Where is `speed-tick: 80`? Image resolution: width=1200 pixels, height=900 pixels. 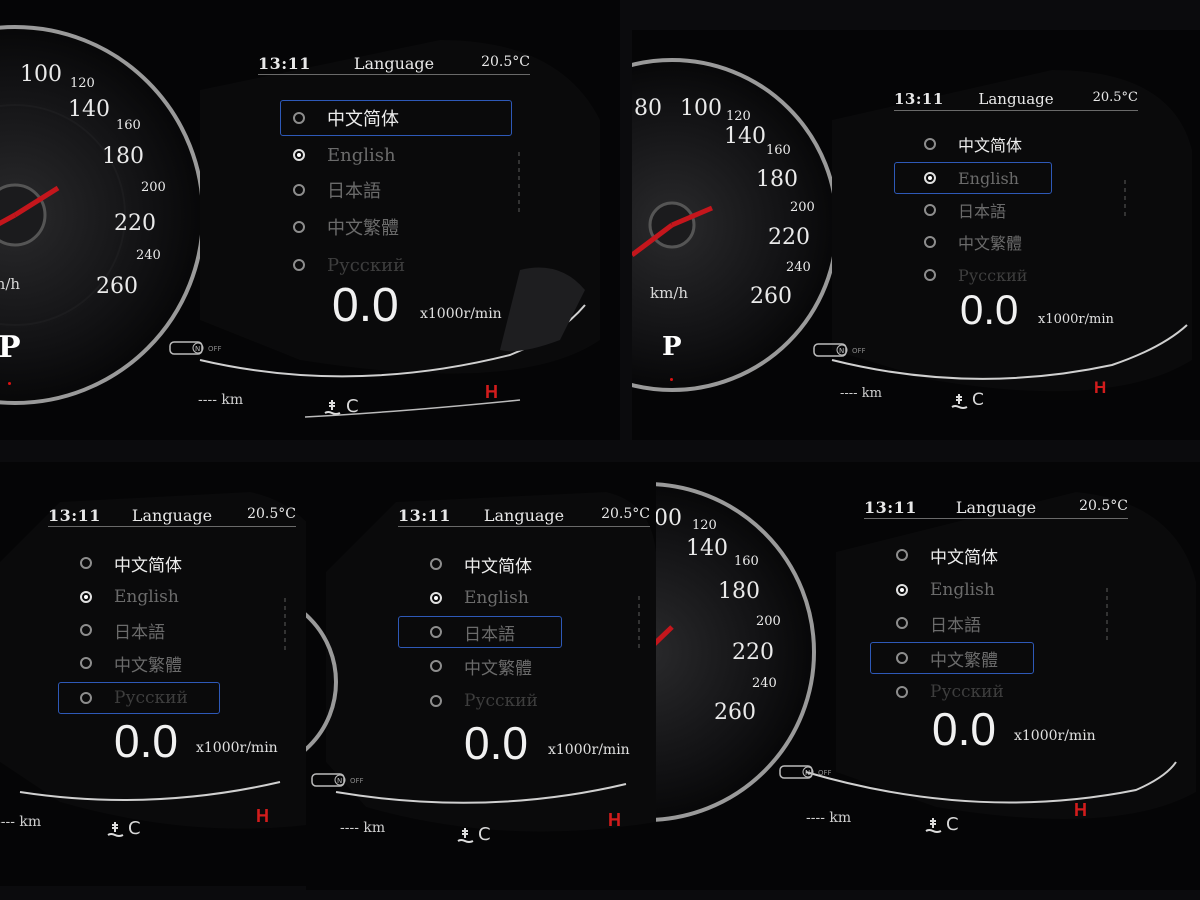
speed-tick: 80 is located at coordinates (648, 108).